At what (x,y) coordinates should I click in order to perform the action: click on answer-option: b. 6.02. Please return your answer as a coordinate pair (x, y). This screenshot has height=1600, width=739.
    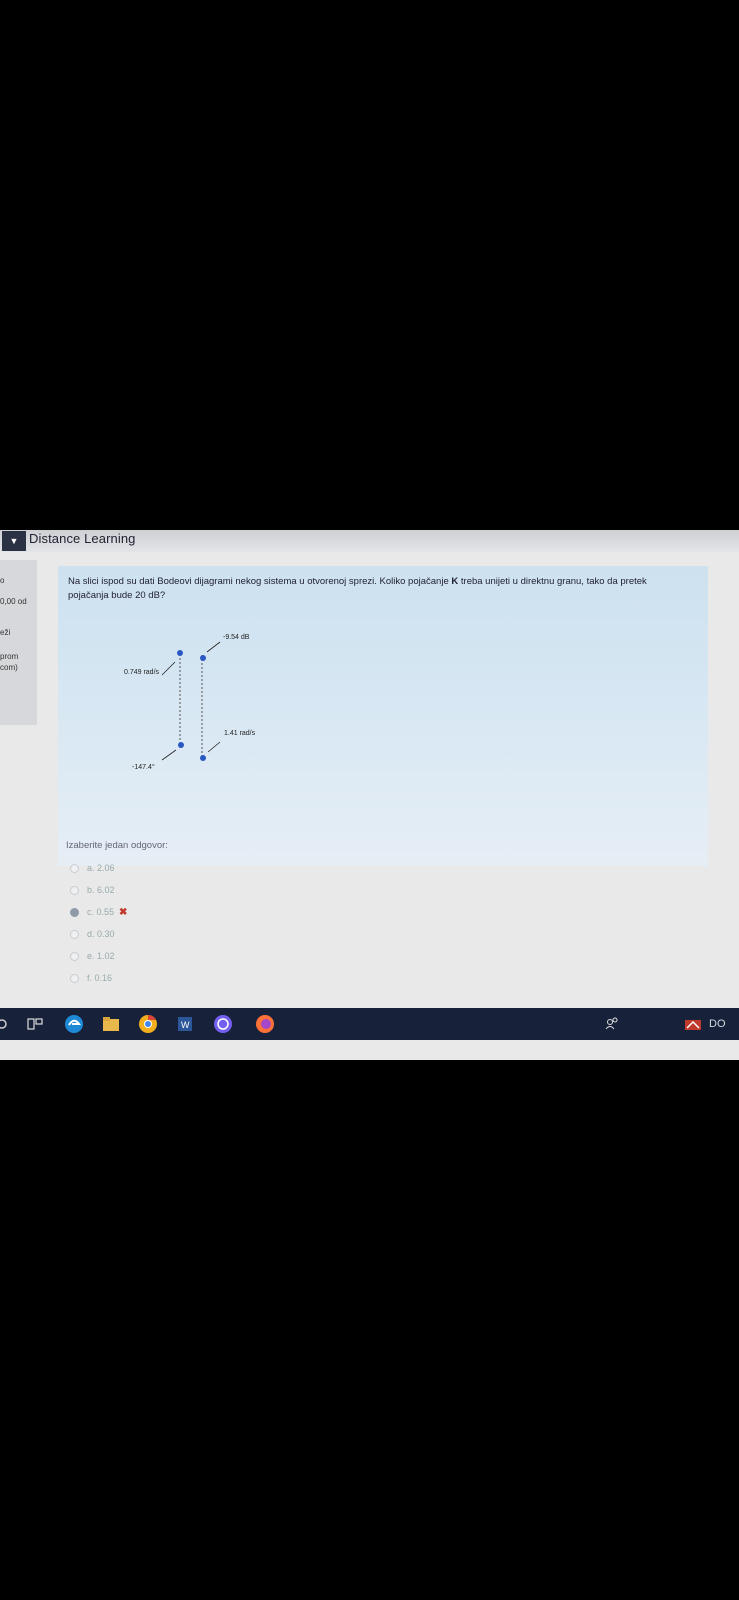
    Looking at the image, I should click on (216, 890).